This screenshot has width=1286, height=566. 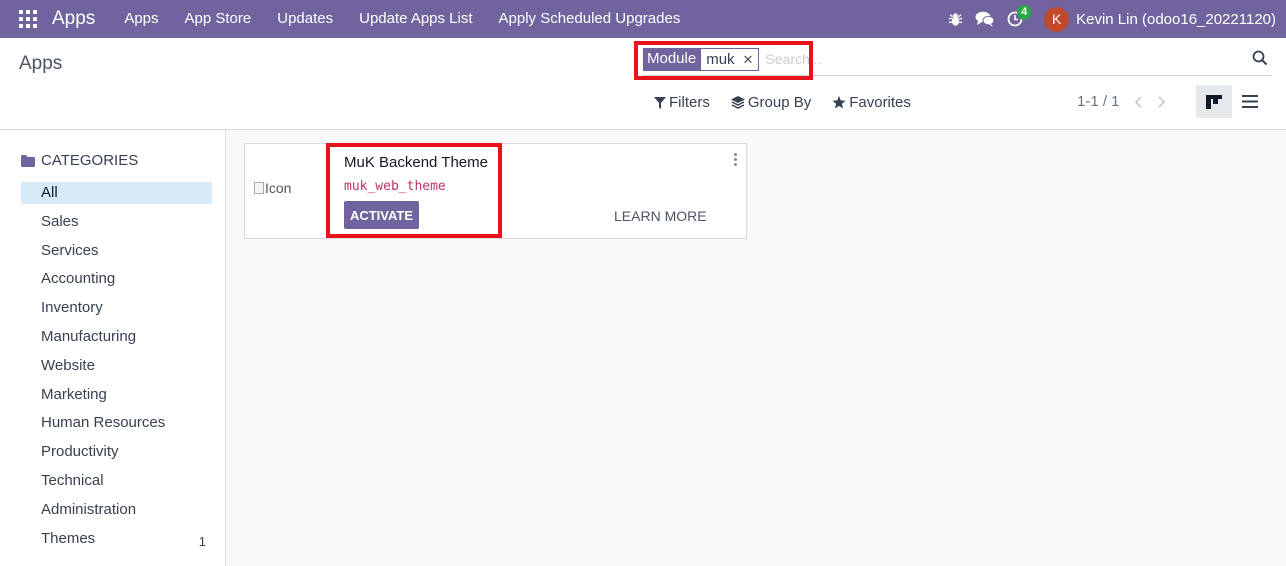 What do you see at coordinates (116, 426) in the screenshot?
I see `category-item-human-resources: Human Resources` at bounding box center [116, 426].